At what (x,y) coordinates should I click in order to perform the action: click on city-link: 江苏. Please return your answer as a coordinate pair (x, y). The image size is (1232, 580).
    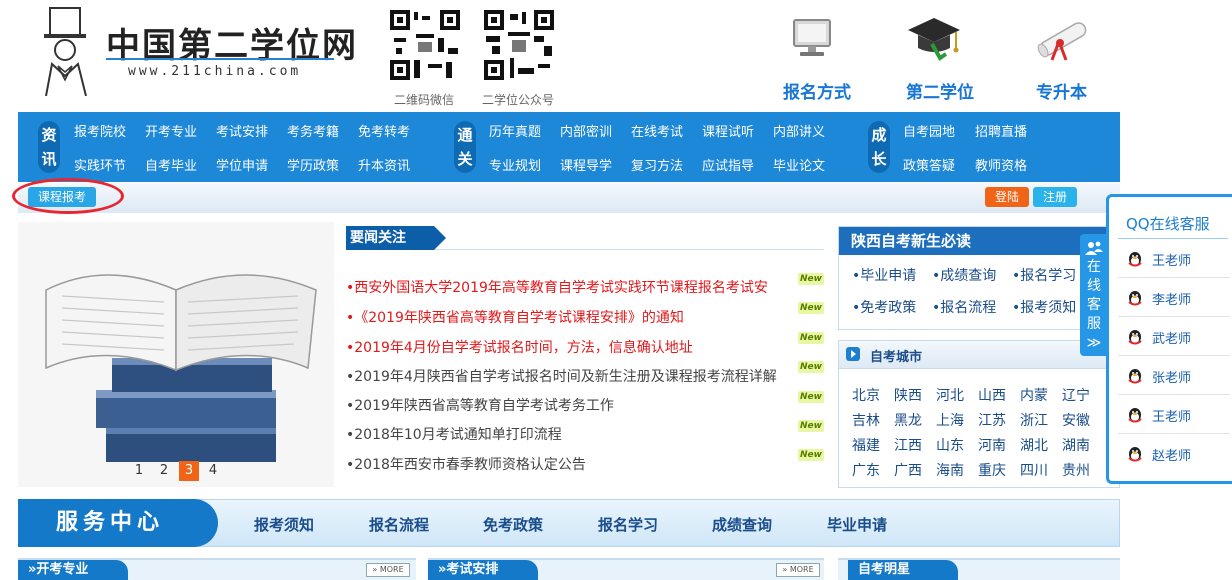
    Looking at the image, I should click on (992, 420).